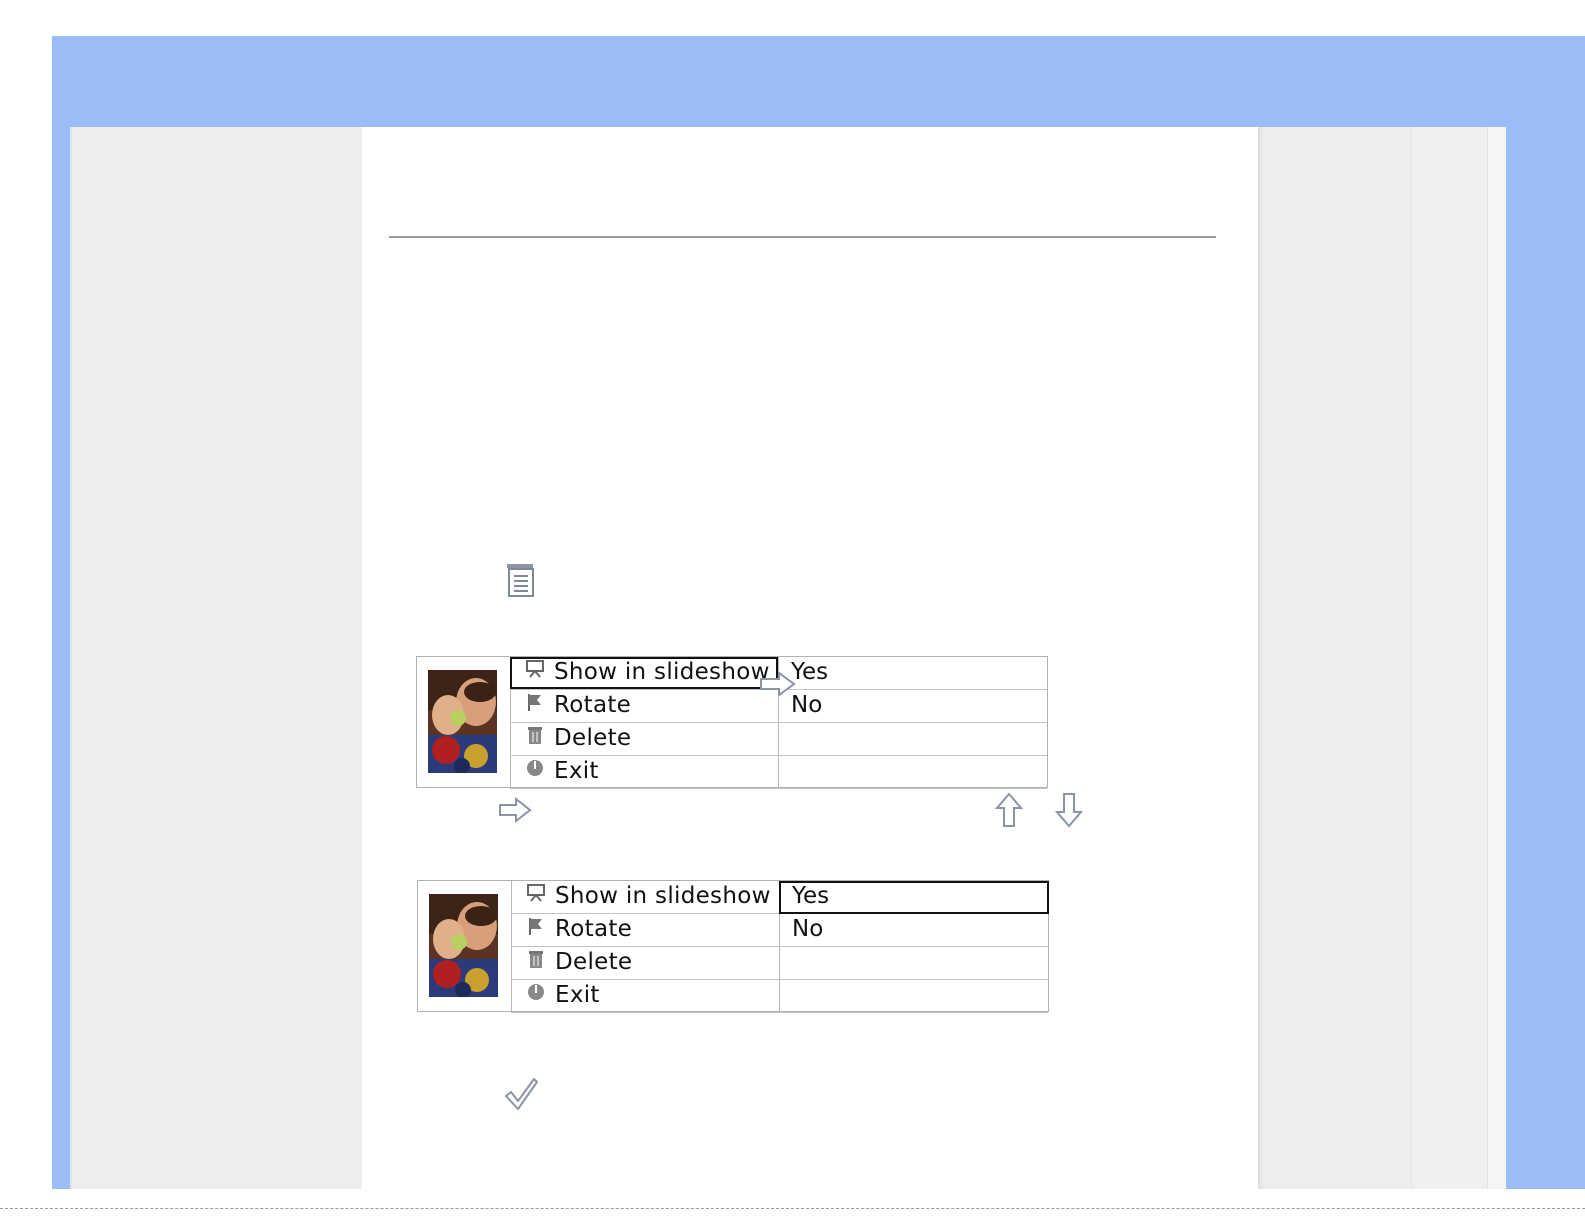 The height and width of the screenshot is (1225, 1585). What do you see at coordinates (521, 1094) in the screenshot?
I see `checkmark-icon` at bounding box center [521, 1094].